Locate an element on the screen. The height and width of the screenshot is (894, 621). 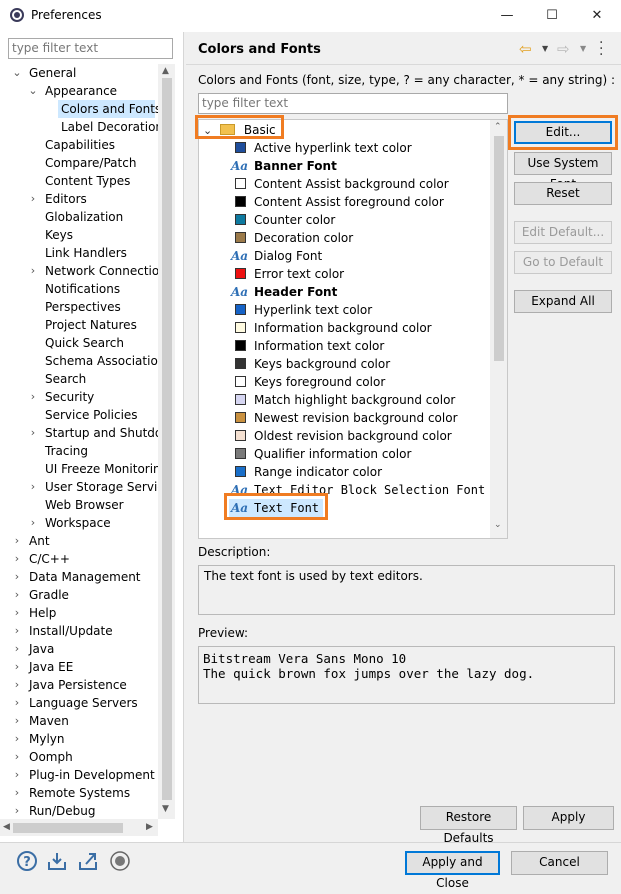
maximize-button: ☐ is located at coordinates (552, 16).